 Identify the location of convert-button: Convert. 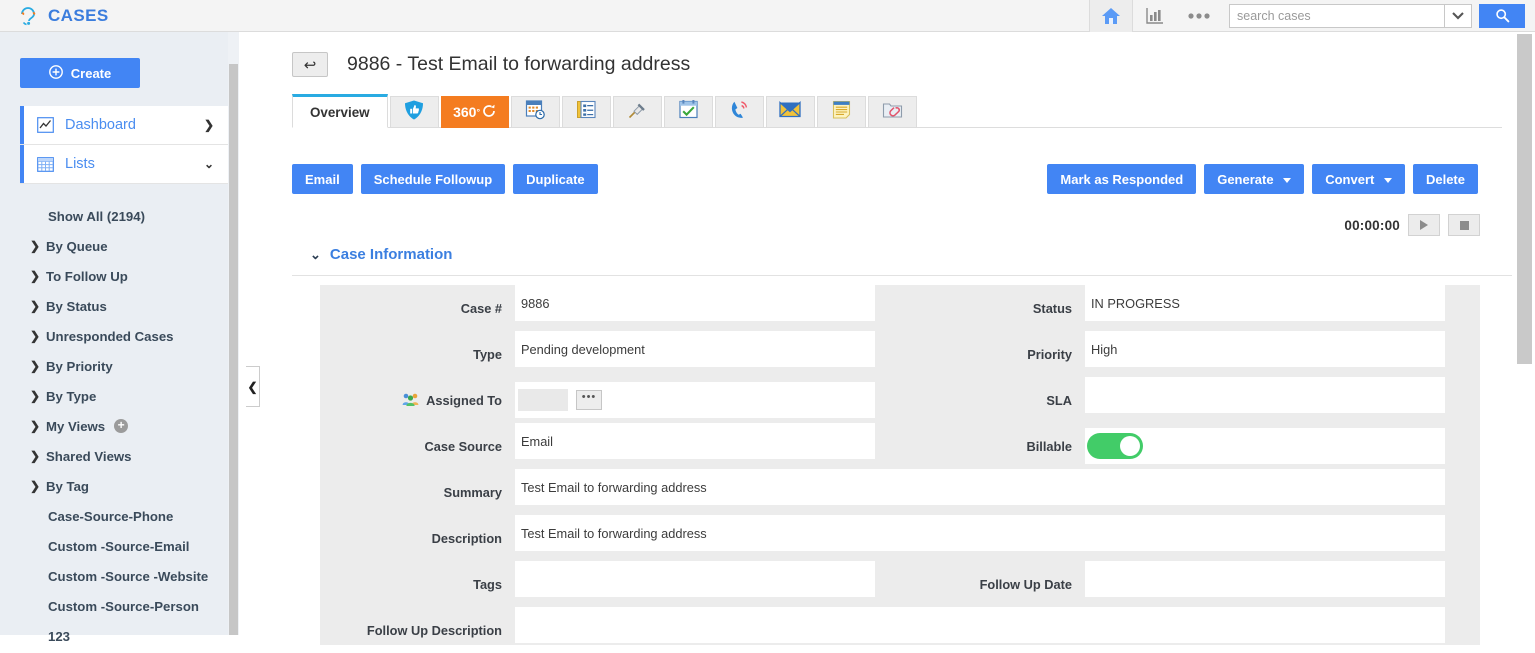
(1358, 179).